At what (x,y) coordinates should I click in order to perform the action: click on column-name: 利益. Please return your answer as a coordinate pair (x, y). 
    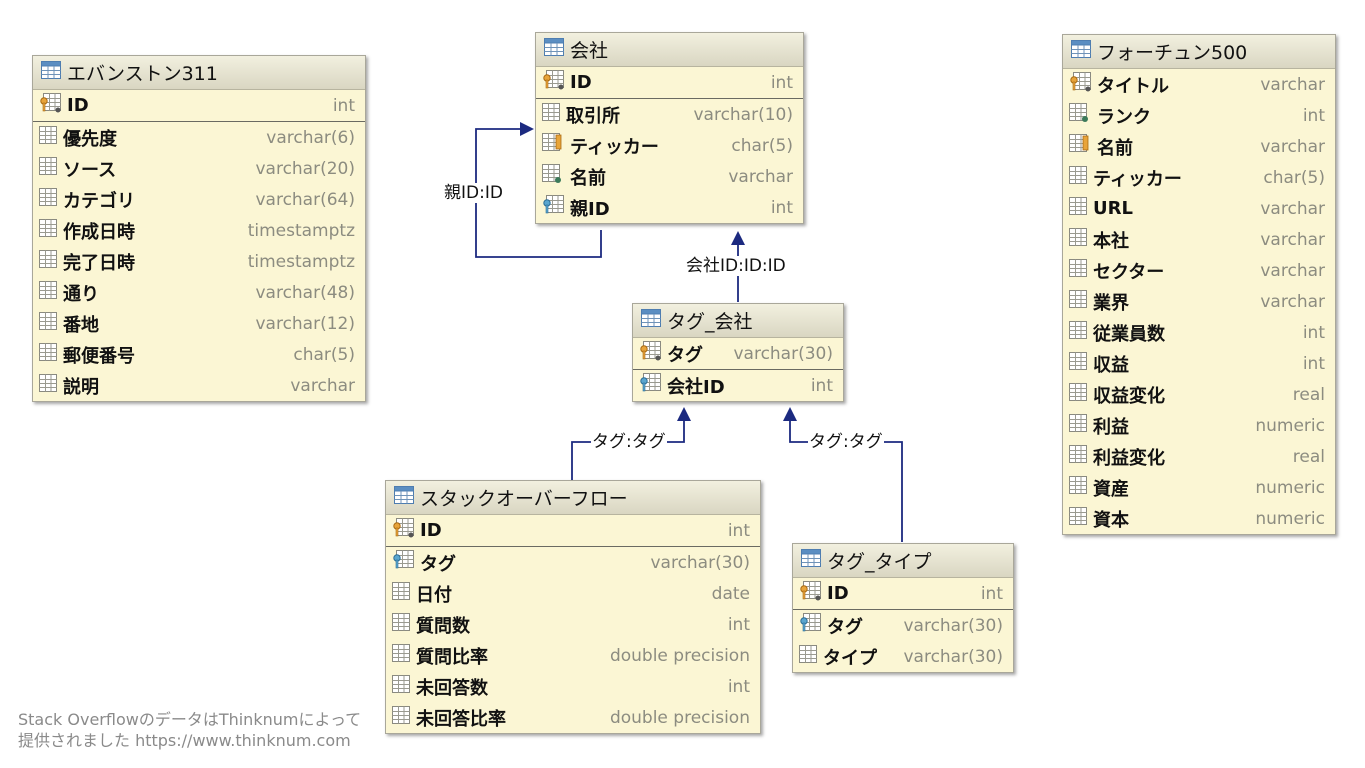
    Looking at the image, I should click on (1111, 427).